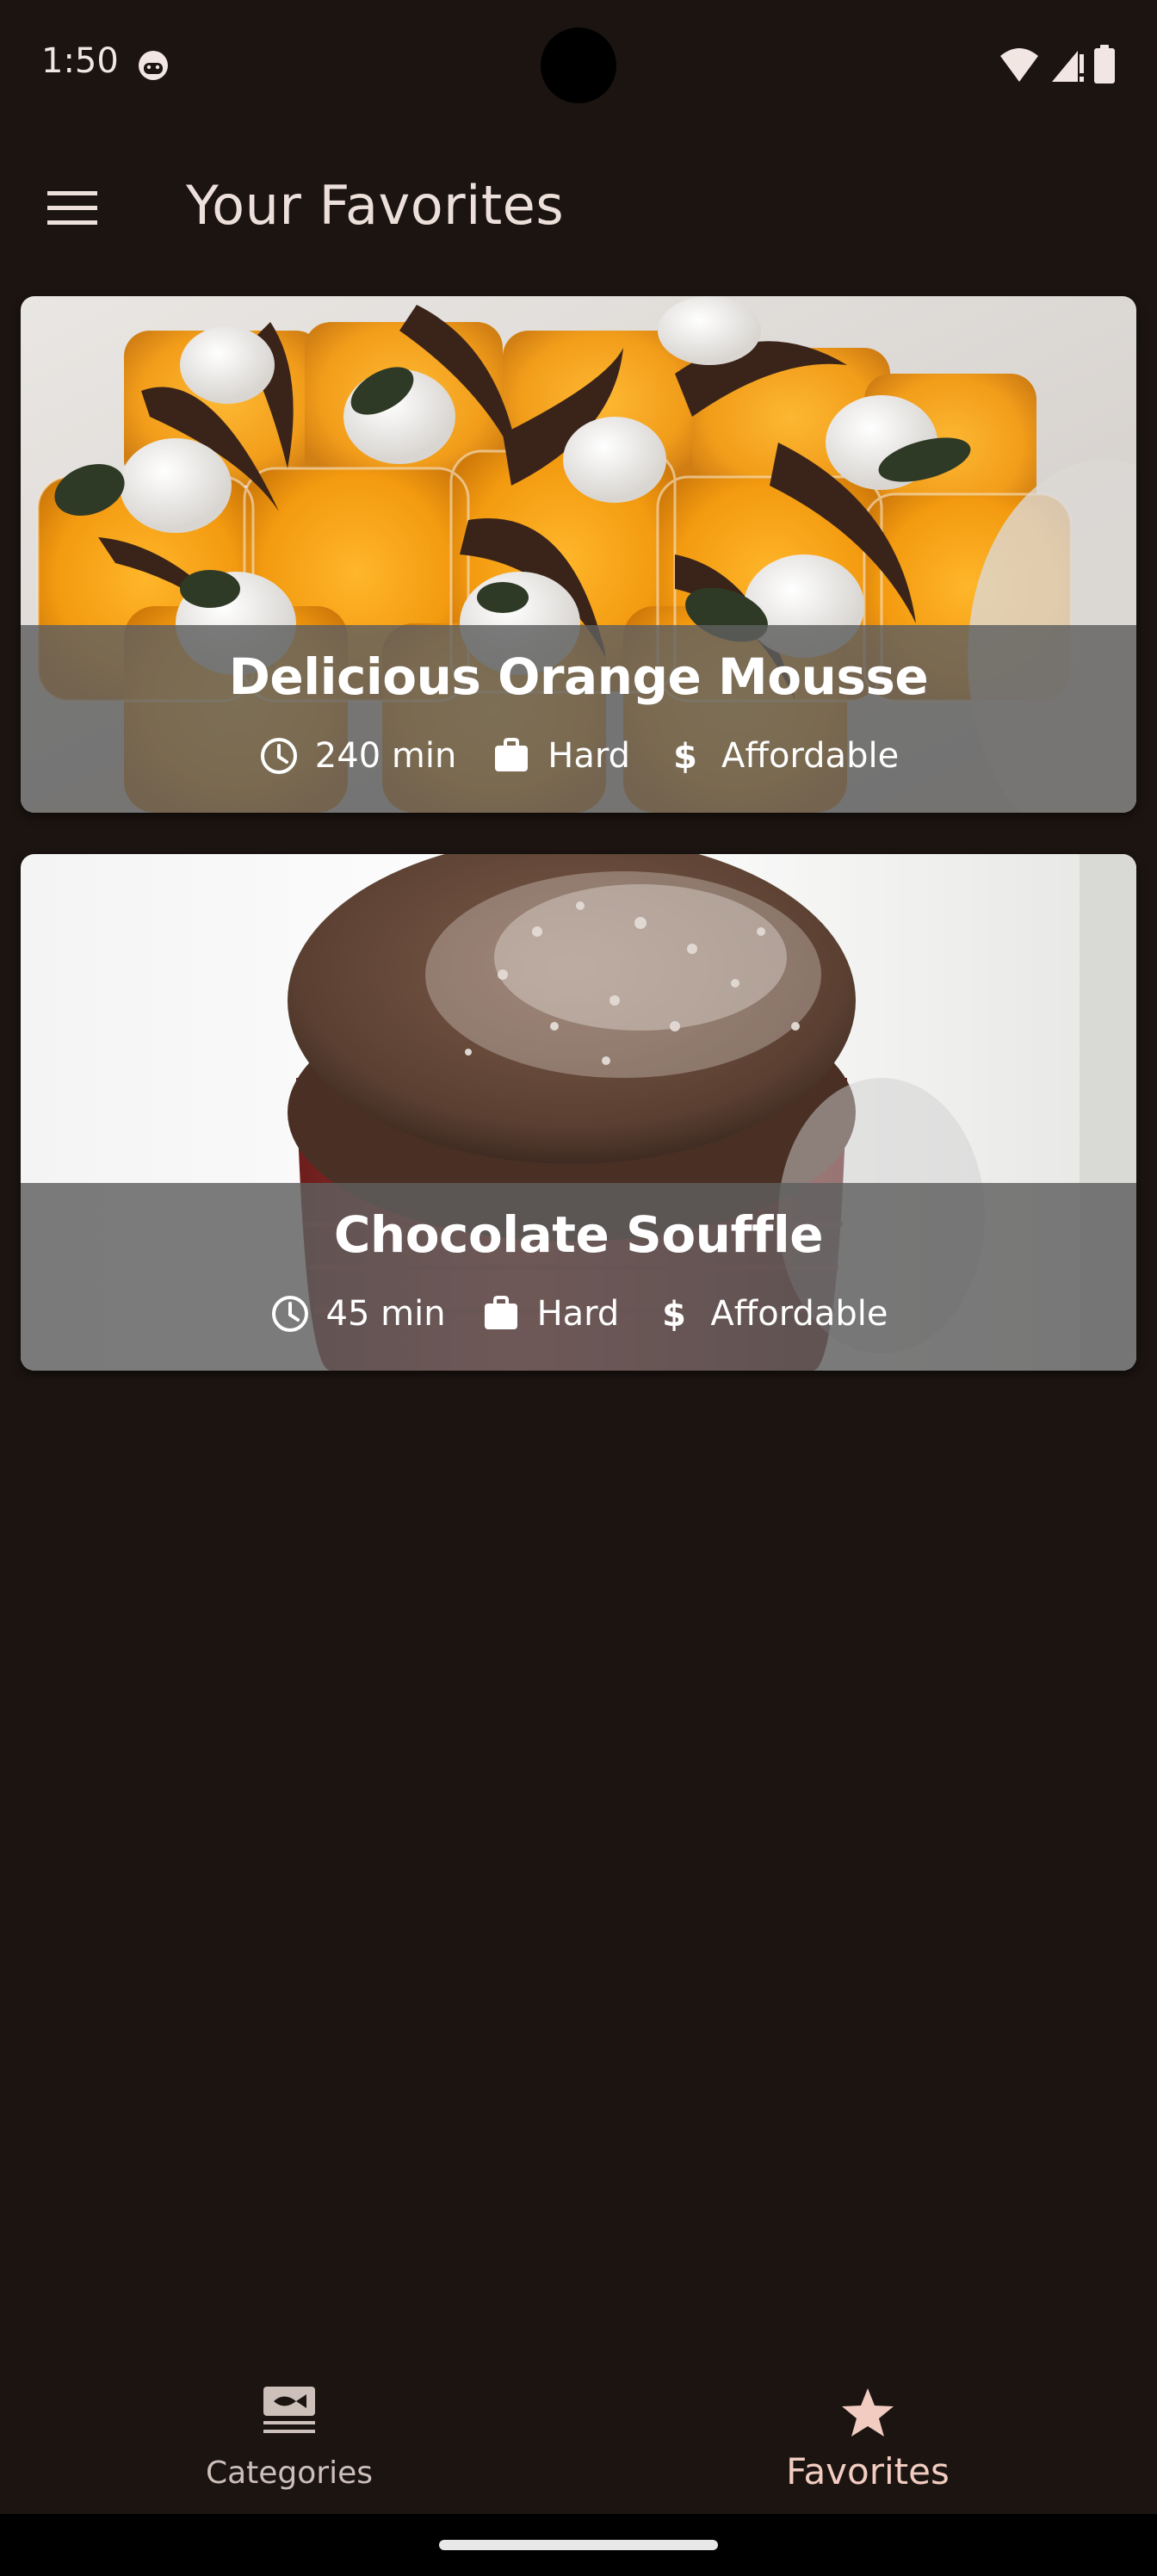 This screenshot has height=2576, width=1157. I want to click on nav-item-categories: Categories, so click(289, 2433).